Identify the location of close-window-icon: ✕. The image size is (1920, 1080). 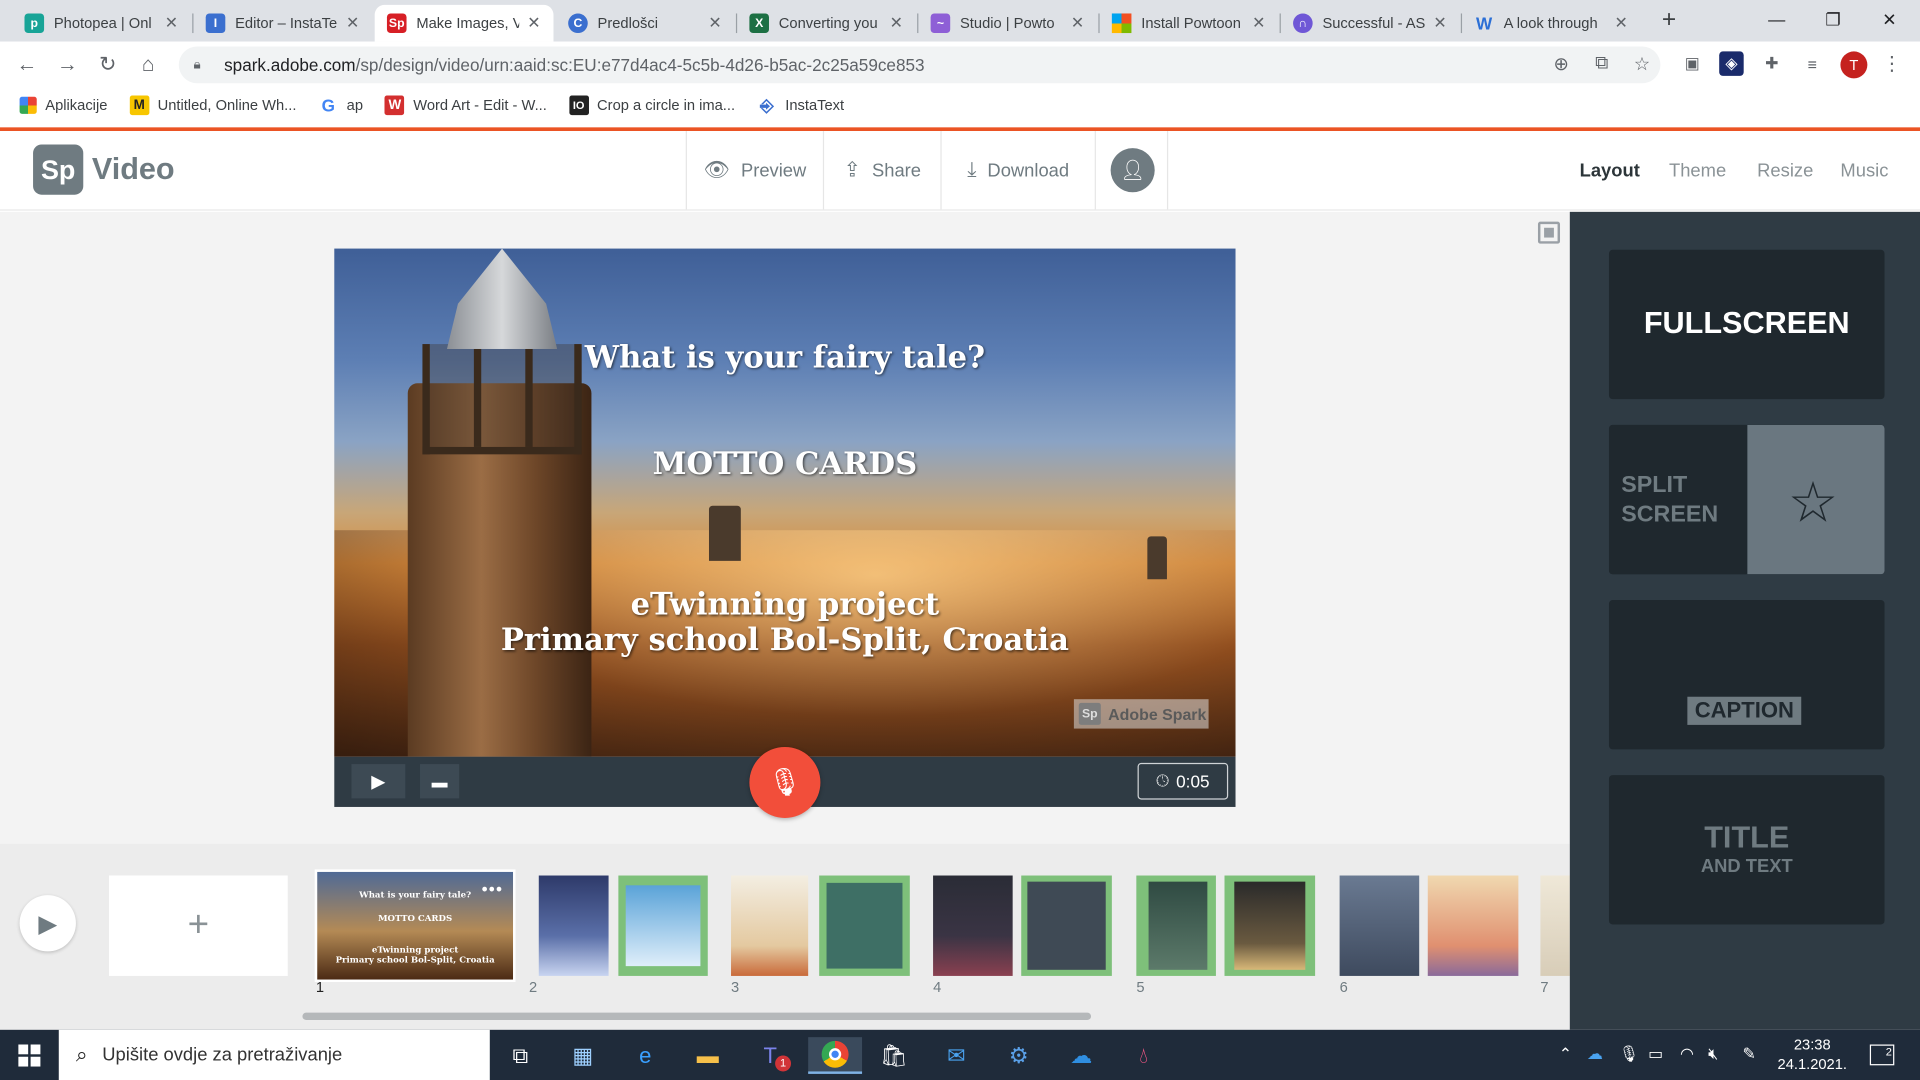
(1889, 19).